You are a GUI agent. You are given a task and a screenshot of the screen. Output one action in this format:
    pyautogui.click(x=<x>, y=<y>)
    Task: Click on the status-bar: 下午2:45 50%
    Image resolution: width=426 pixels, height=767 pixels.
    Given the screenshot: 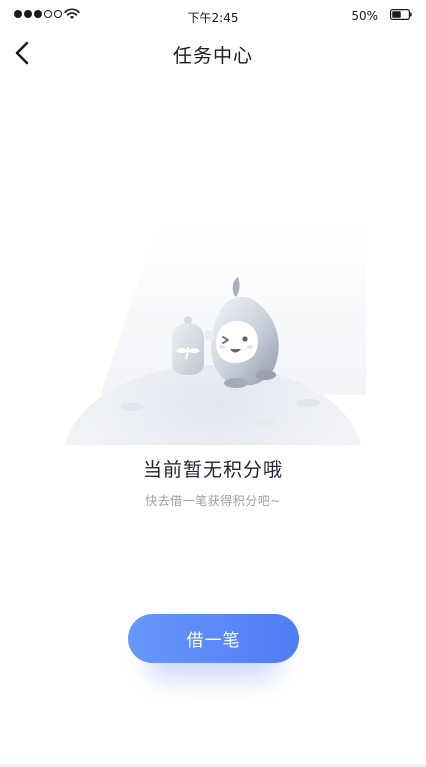 What is the action you would take?
    pyautogui.click(x=213, y=15)
    